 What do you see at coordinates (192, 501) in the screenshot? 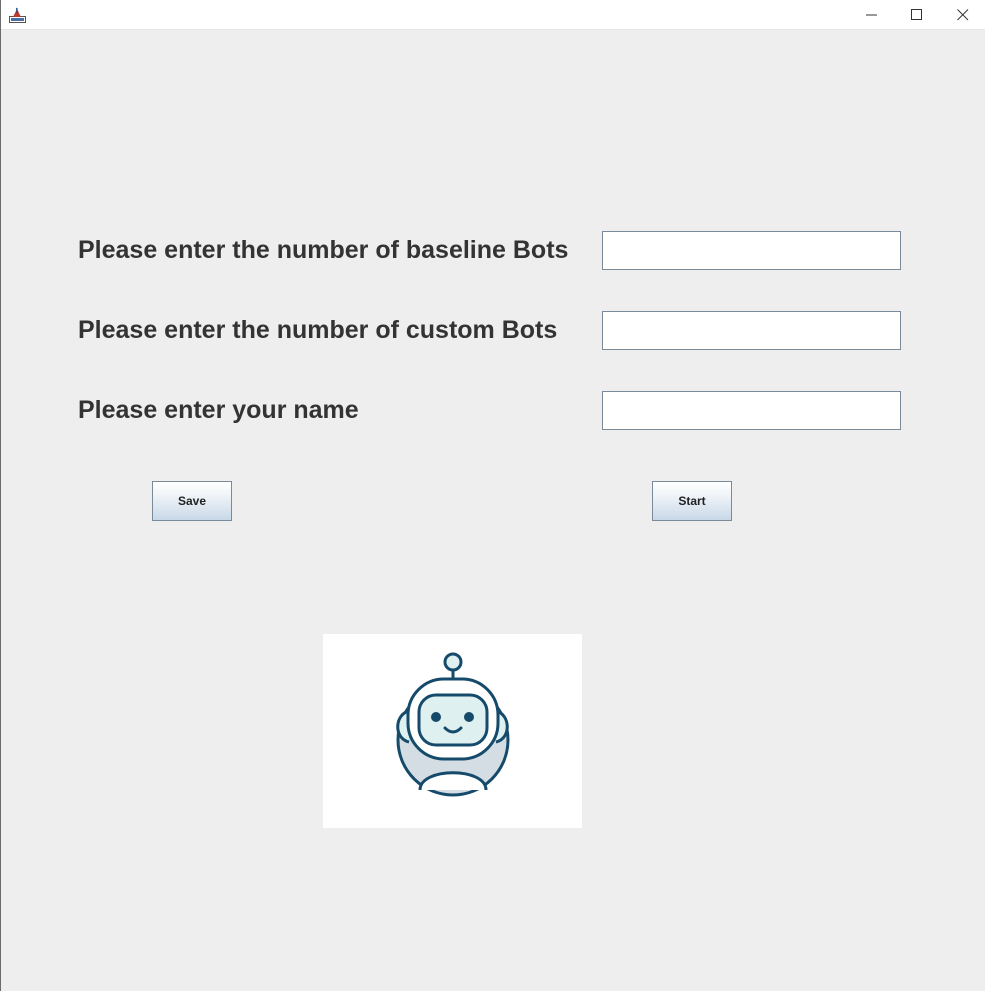
I see `save-button: Save` at bounding box center [192, 501].